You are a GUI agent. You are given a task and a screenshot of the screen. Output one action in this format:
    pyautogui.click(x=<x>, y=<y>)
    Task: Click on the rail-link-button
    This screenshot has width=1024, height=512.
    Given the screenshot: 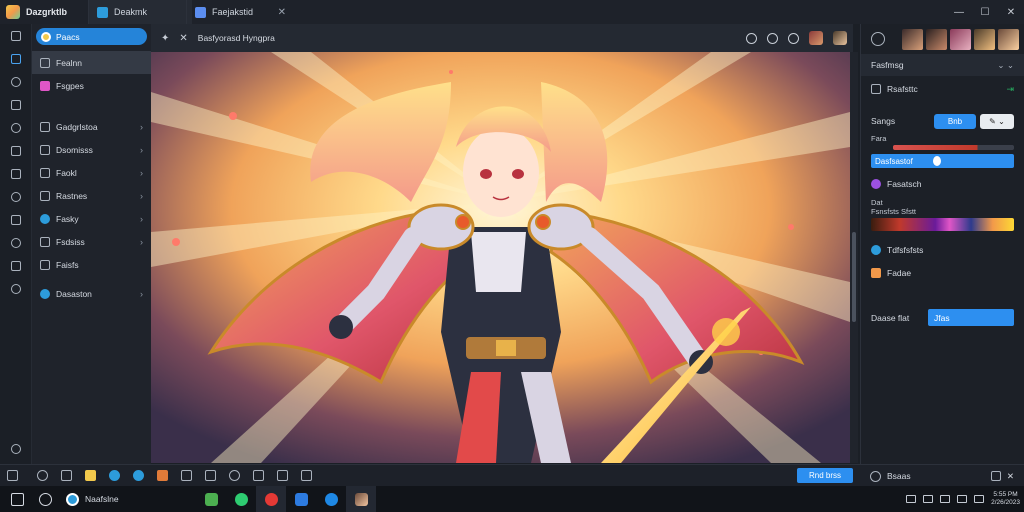 What is the action you would take?
    pyautogui.click(x=16, y=127)
    